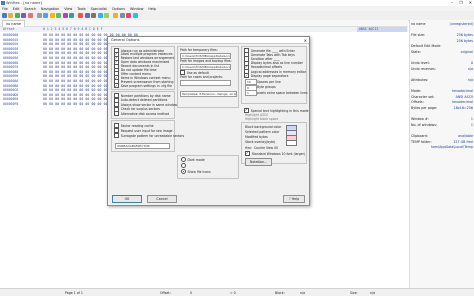  Describe the element at coordinates (24, 3) in the screenshot. I see `window-title: WinHex - [no name]` at that location.